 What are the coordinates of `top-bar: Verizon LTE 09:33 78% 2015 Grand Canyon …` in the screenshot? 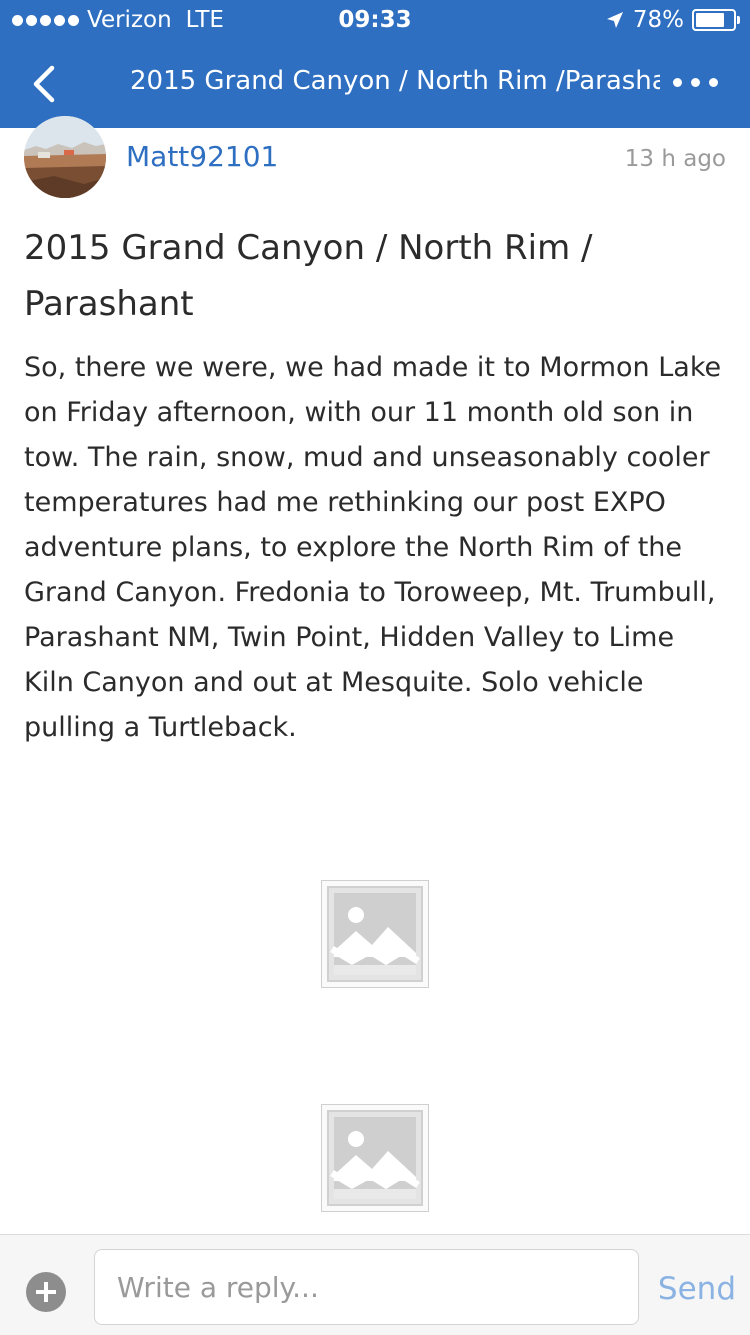 It's located at (375, 64).